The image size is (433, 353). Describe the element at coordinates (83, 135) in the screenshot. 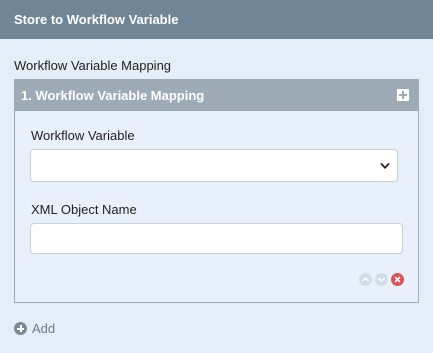

I see `workflow-variable-label: Workflow Variable` at that location.